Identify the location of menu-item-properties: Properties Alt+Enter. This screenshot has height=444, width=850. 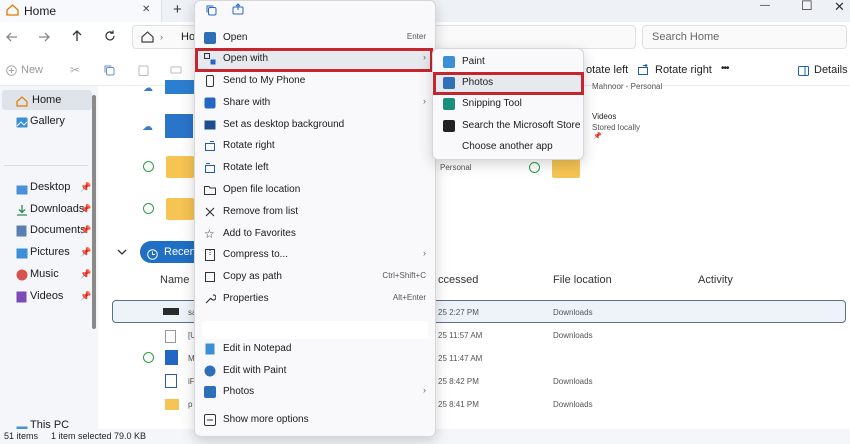
(315, 299).